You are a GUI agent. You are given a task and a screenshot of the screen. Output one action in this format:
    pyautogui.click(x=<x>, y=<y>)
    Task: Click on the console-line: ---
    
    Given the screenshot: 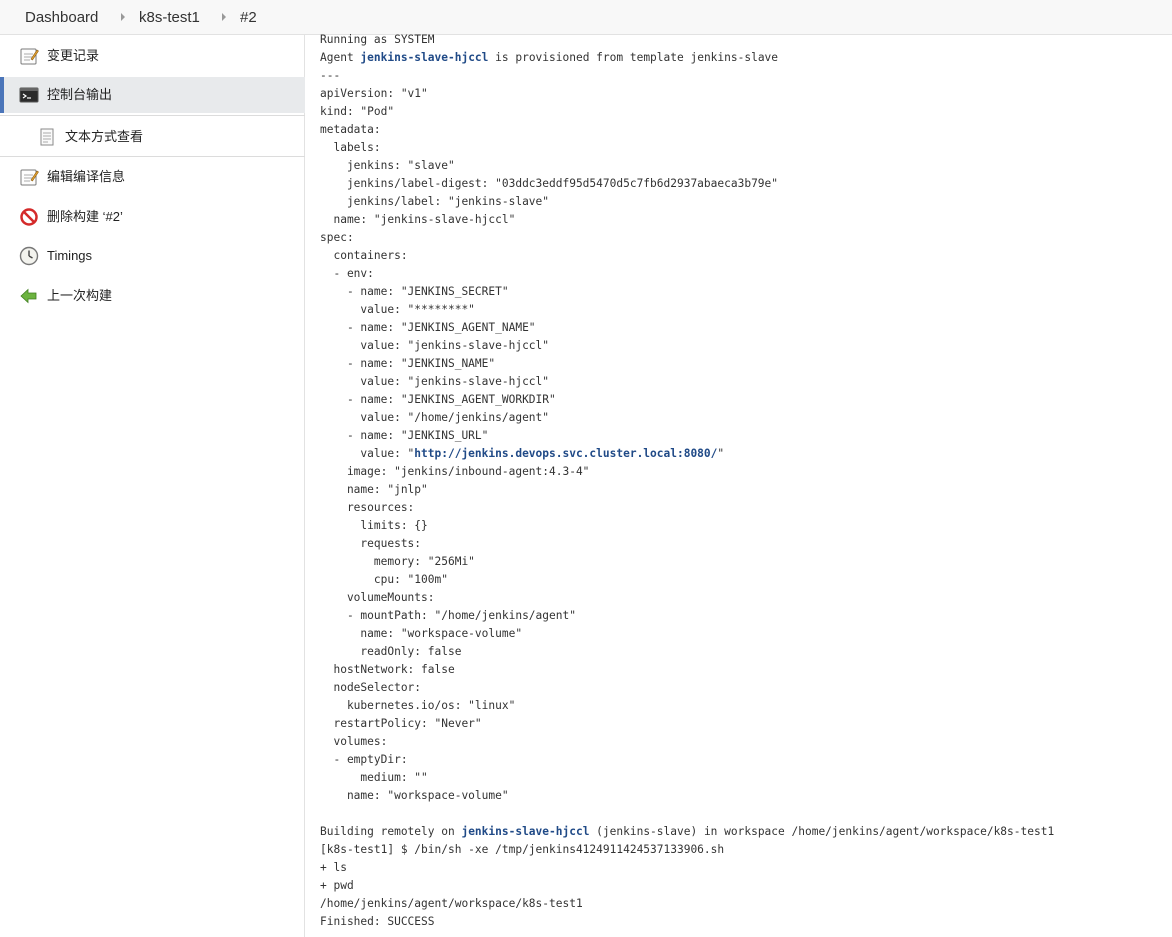 What is the action you would take?
    pyautogui.click(x=687, y=76)
    